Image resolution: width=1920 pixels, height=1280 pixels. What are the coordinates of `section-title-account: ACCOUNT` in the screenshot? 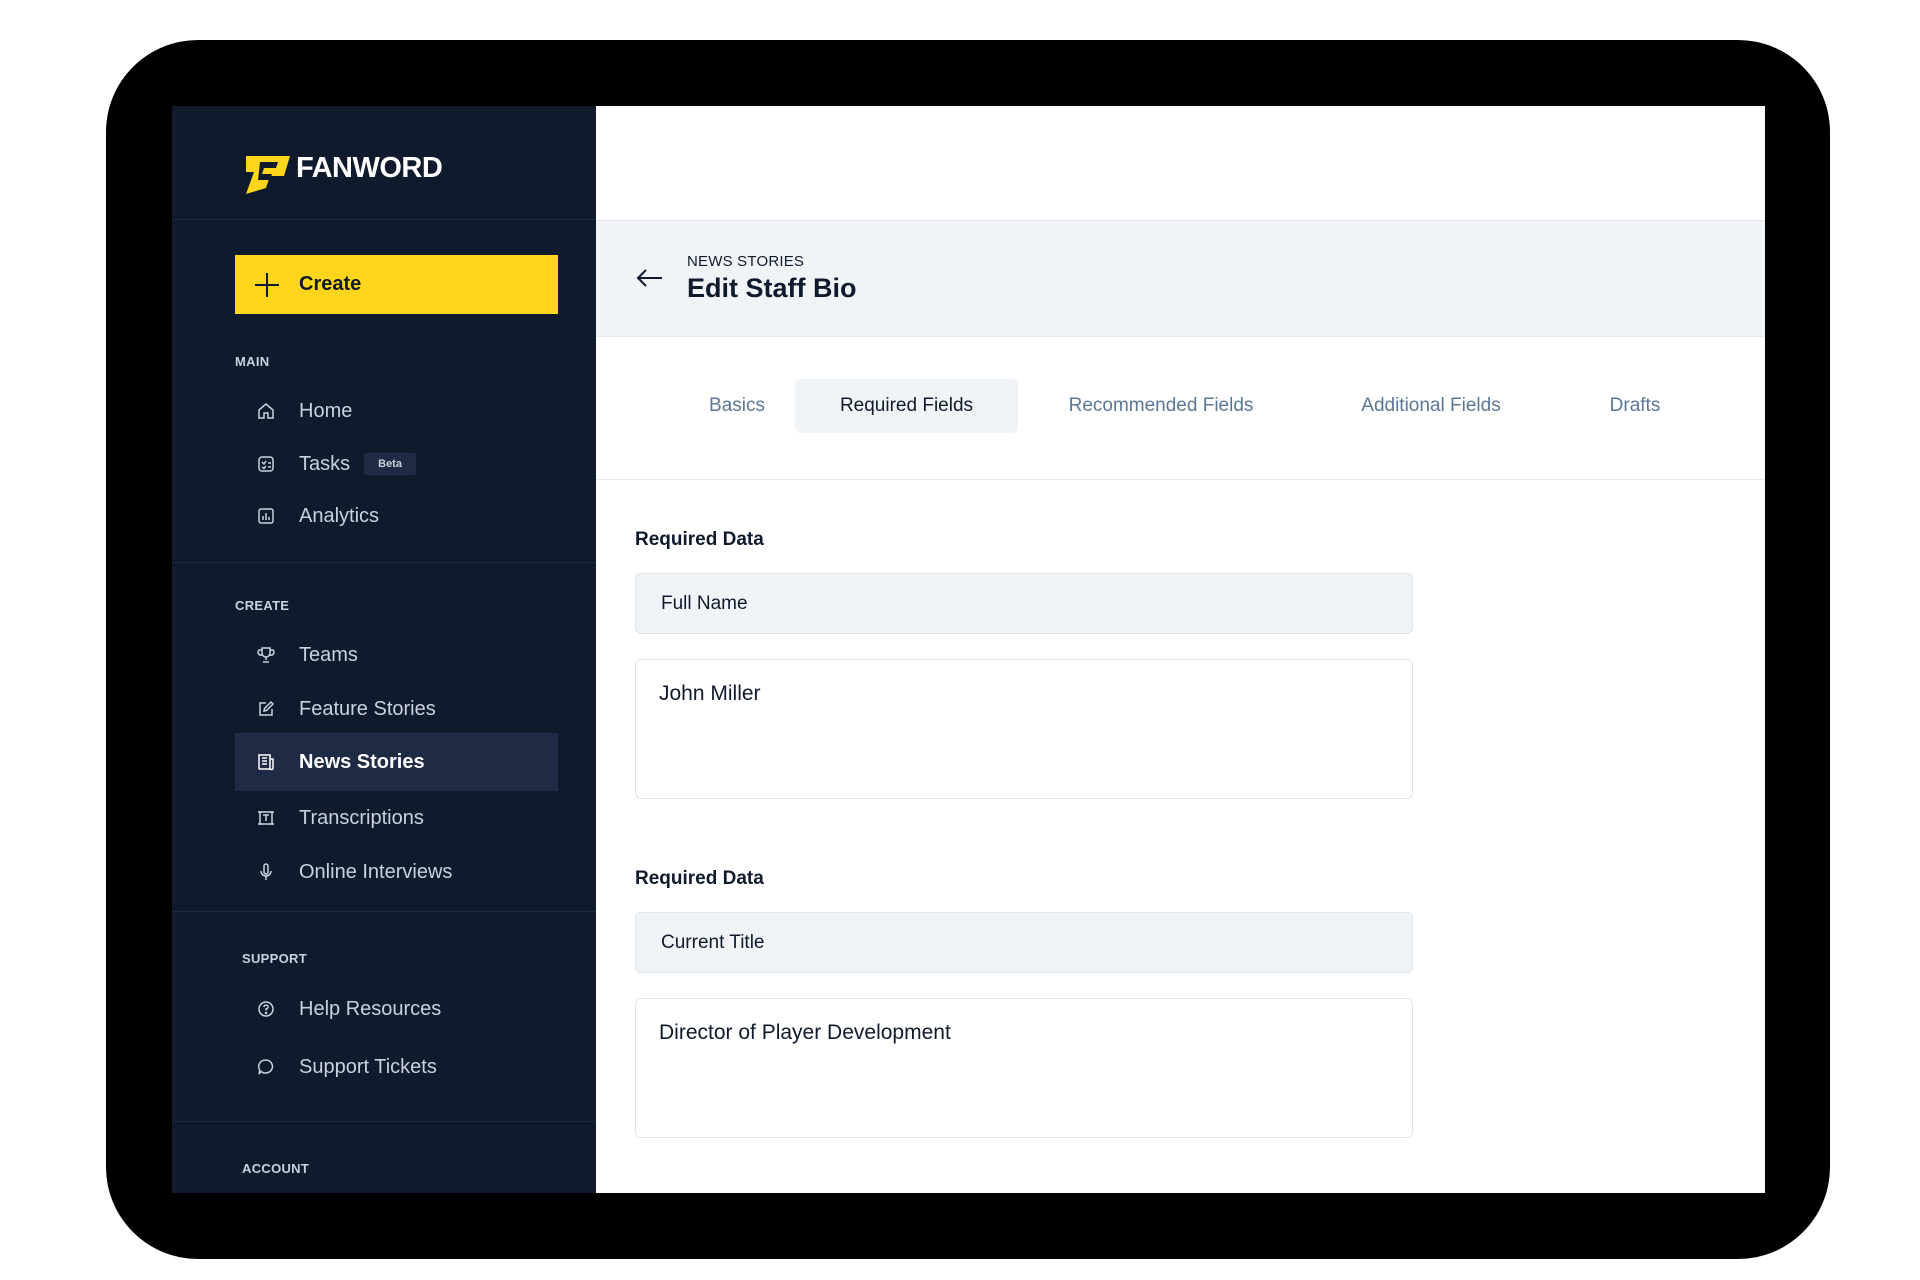 It's located at (276, 1168).